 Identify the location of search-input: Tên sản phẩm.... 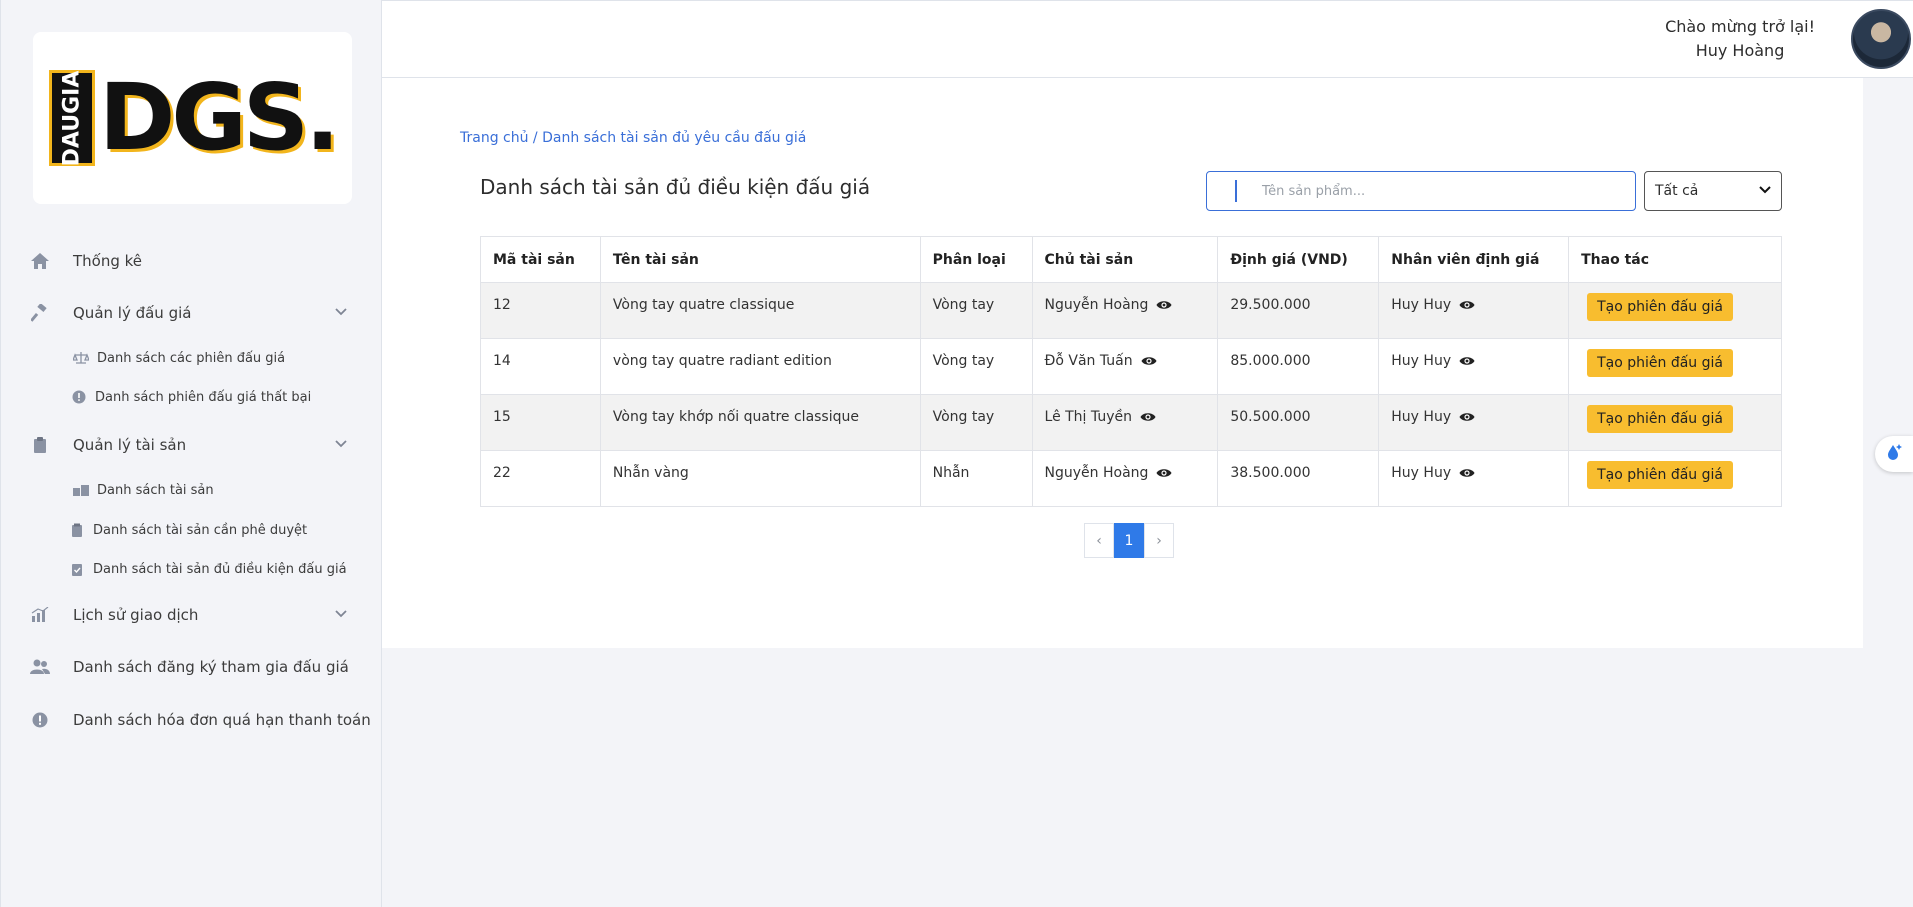
(1421, 191).